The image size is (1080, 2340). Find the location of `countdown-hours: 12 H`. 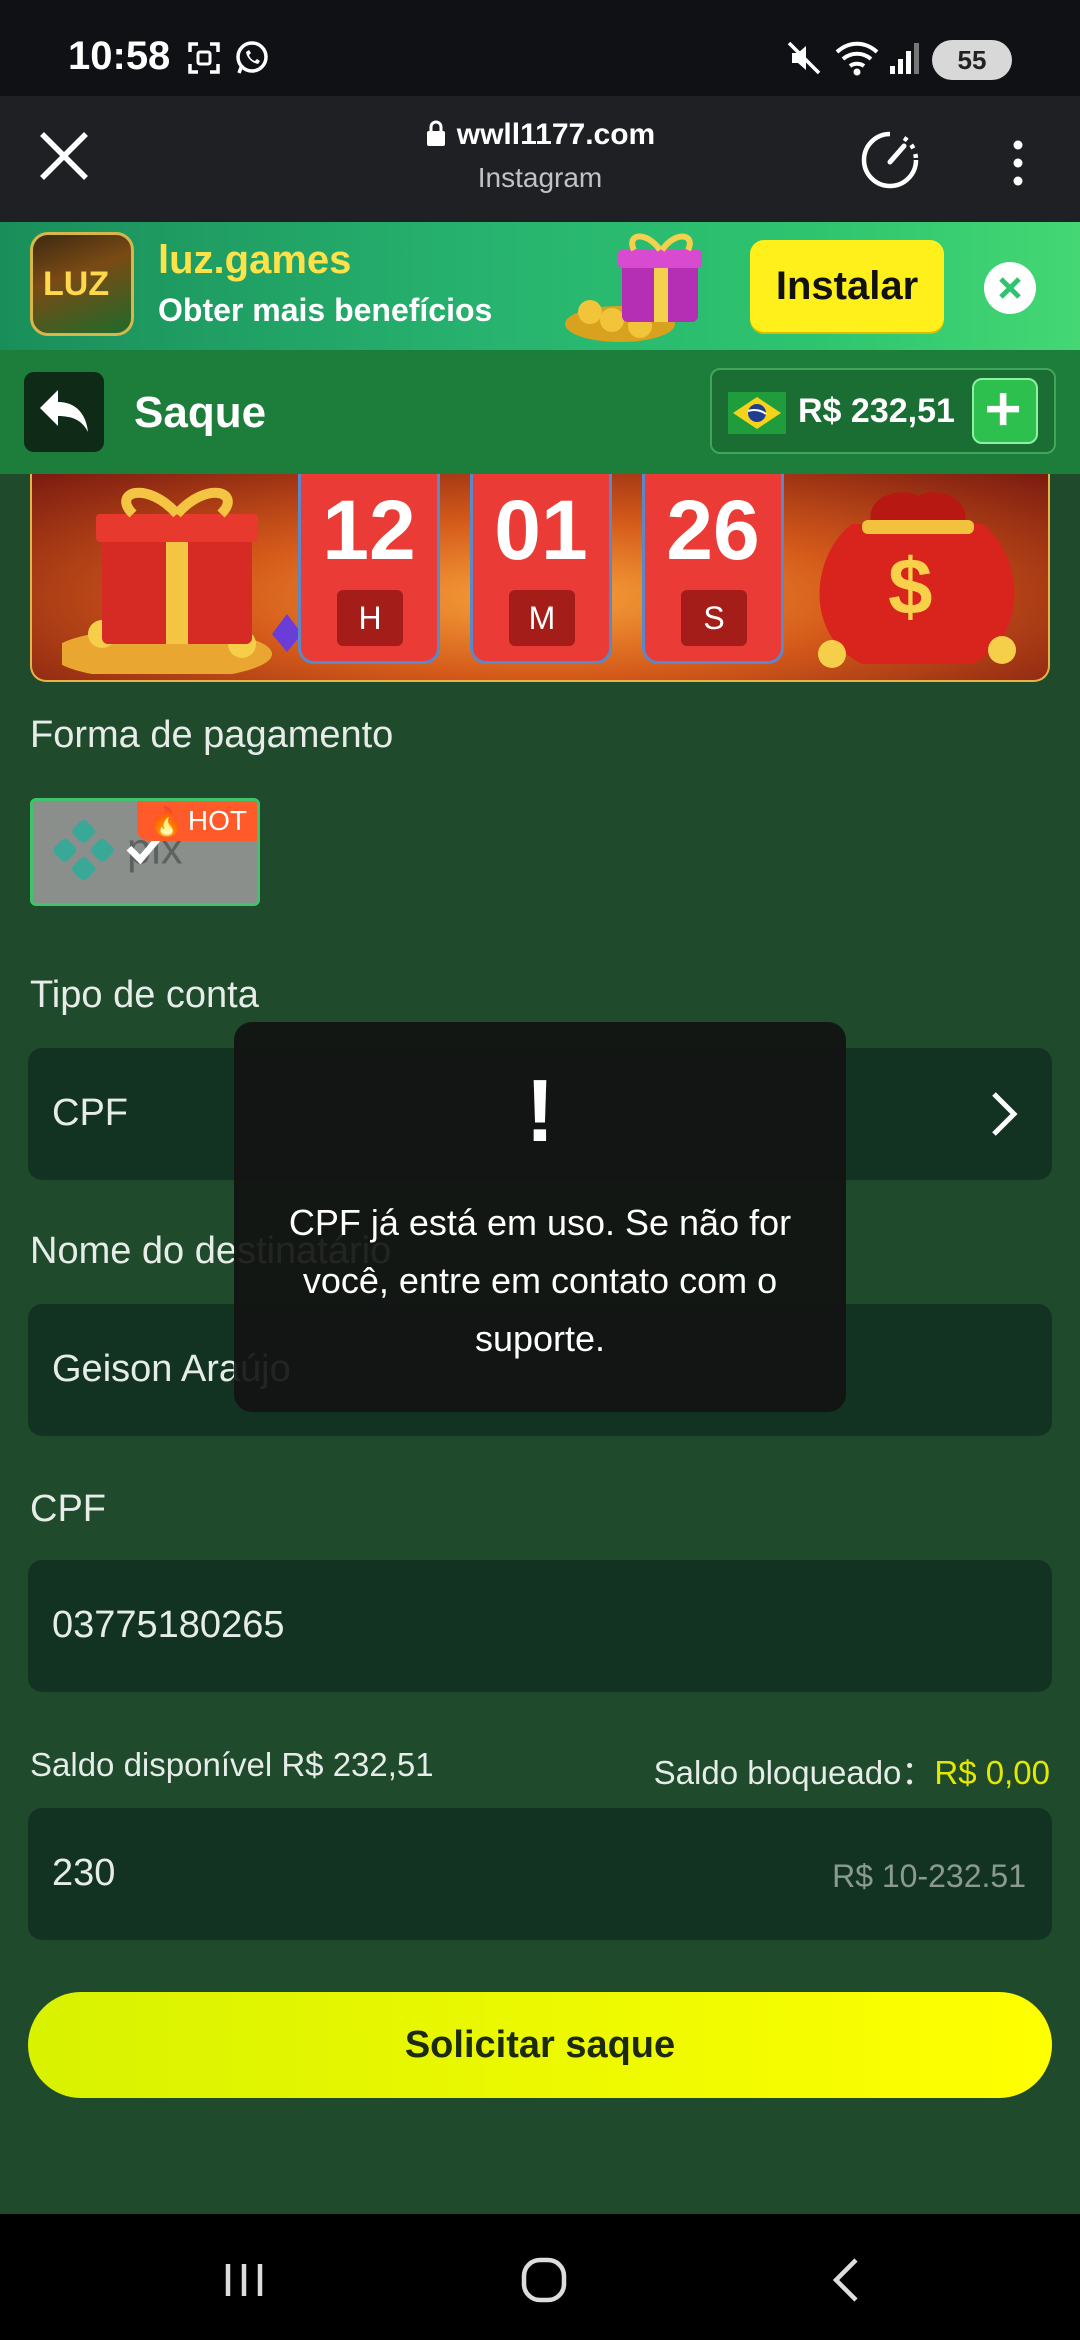

countdown-hours: 12 H is located at coordinates (369, 569).